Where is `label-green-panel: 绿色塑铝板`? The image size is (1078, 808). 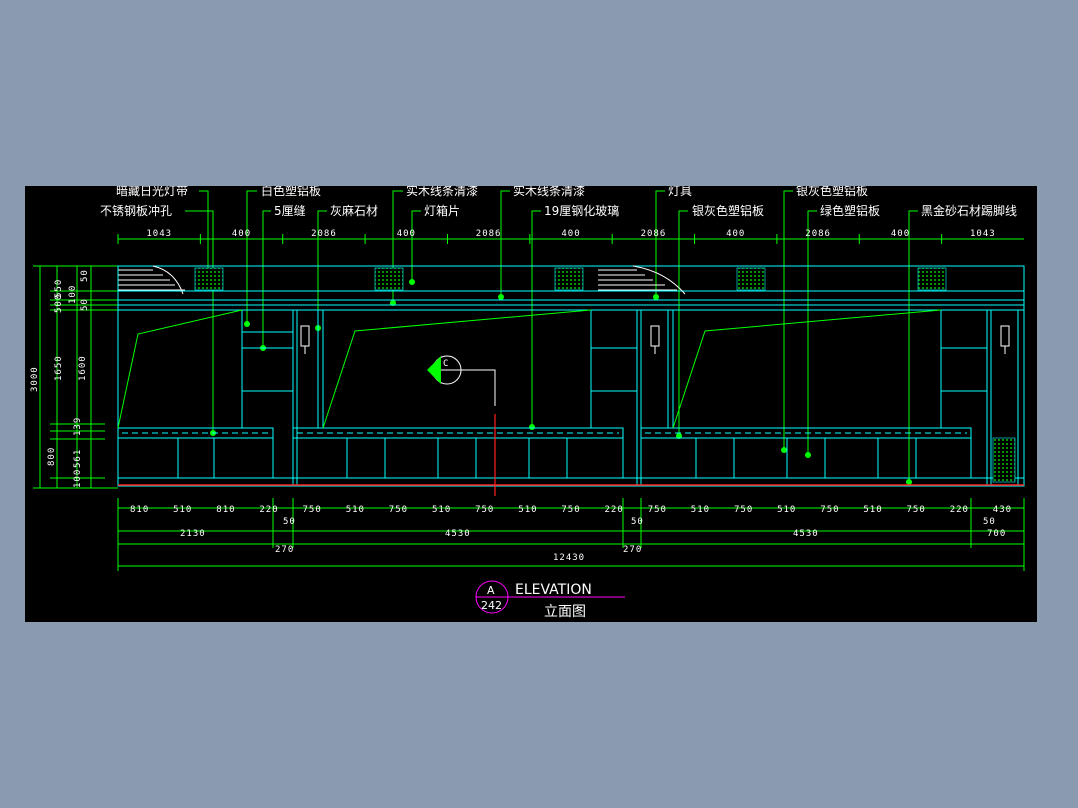 label-green-panel: 绿色塑铝板 is located at coordinates (850, 210).